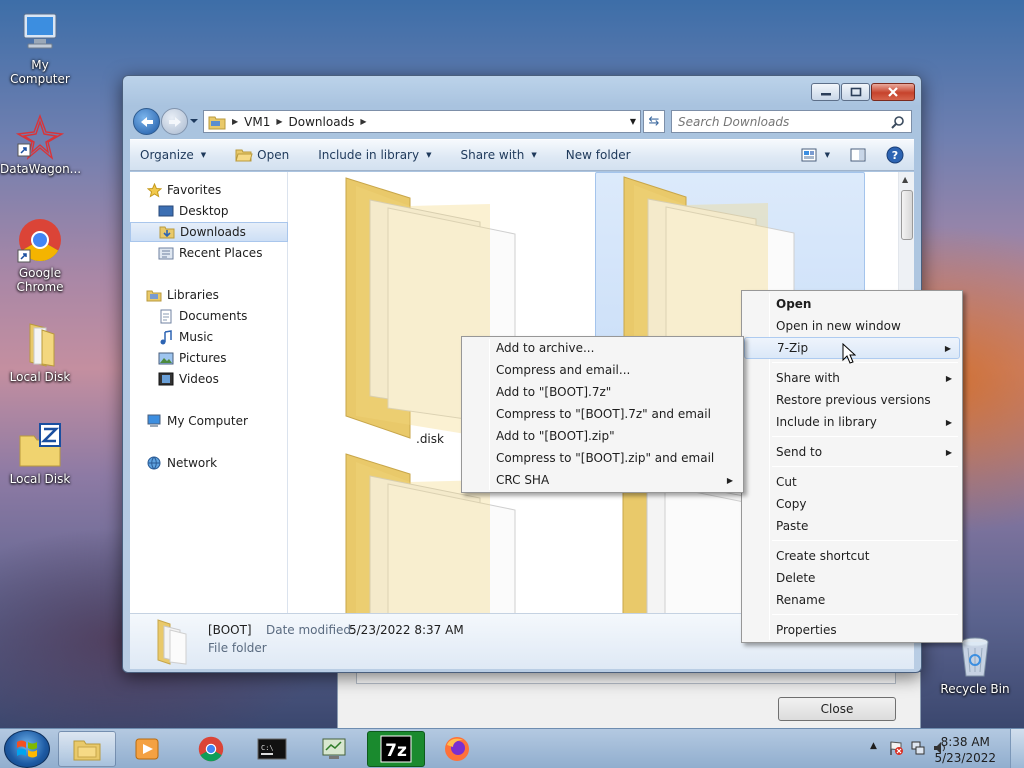  What do you see at coordinates (602, 436) in the screenshot?
I see `menu-item-add-to-zip: Add to "[BOOT].zip"` at bounding box center [602, 436].